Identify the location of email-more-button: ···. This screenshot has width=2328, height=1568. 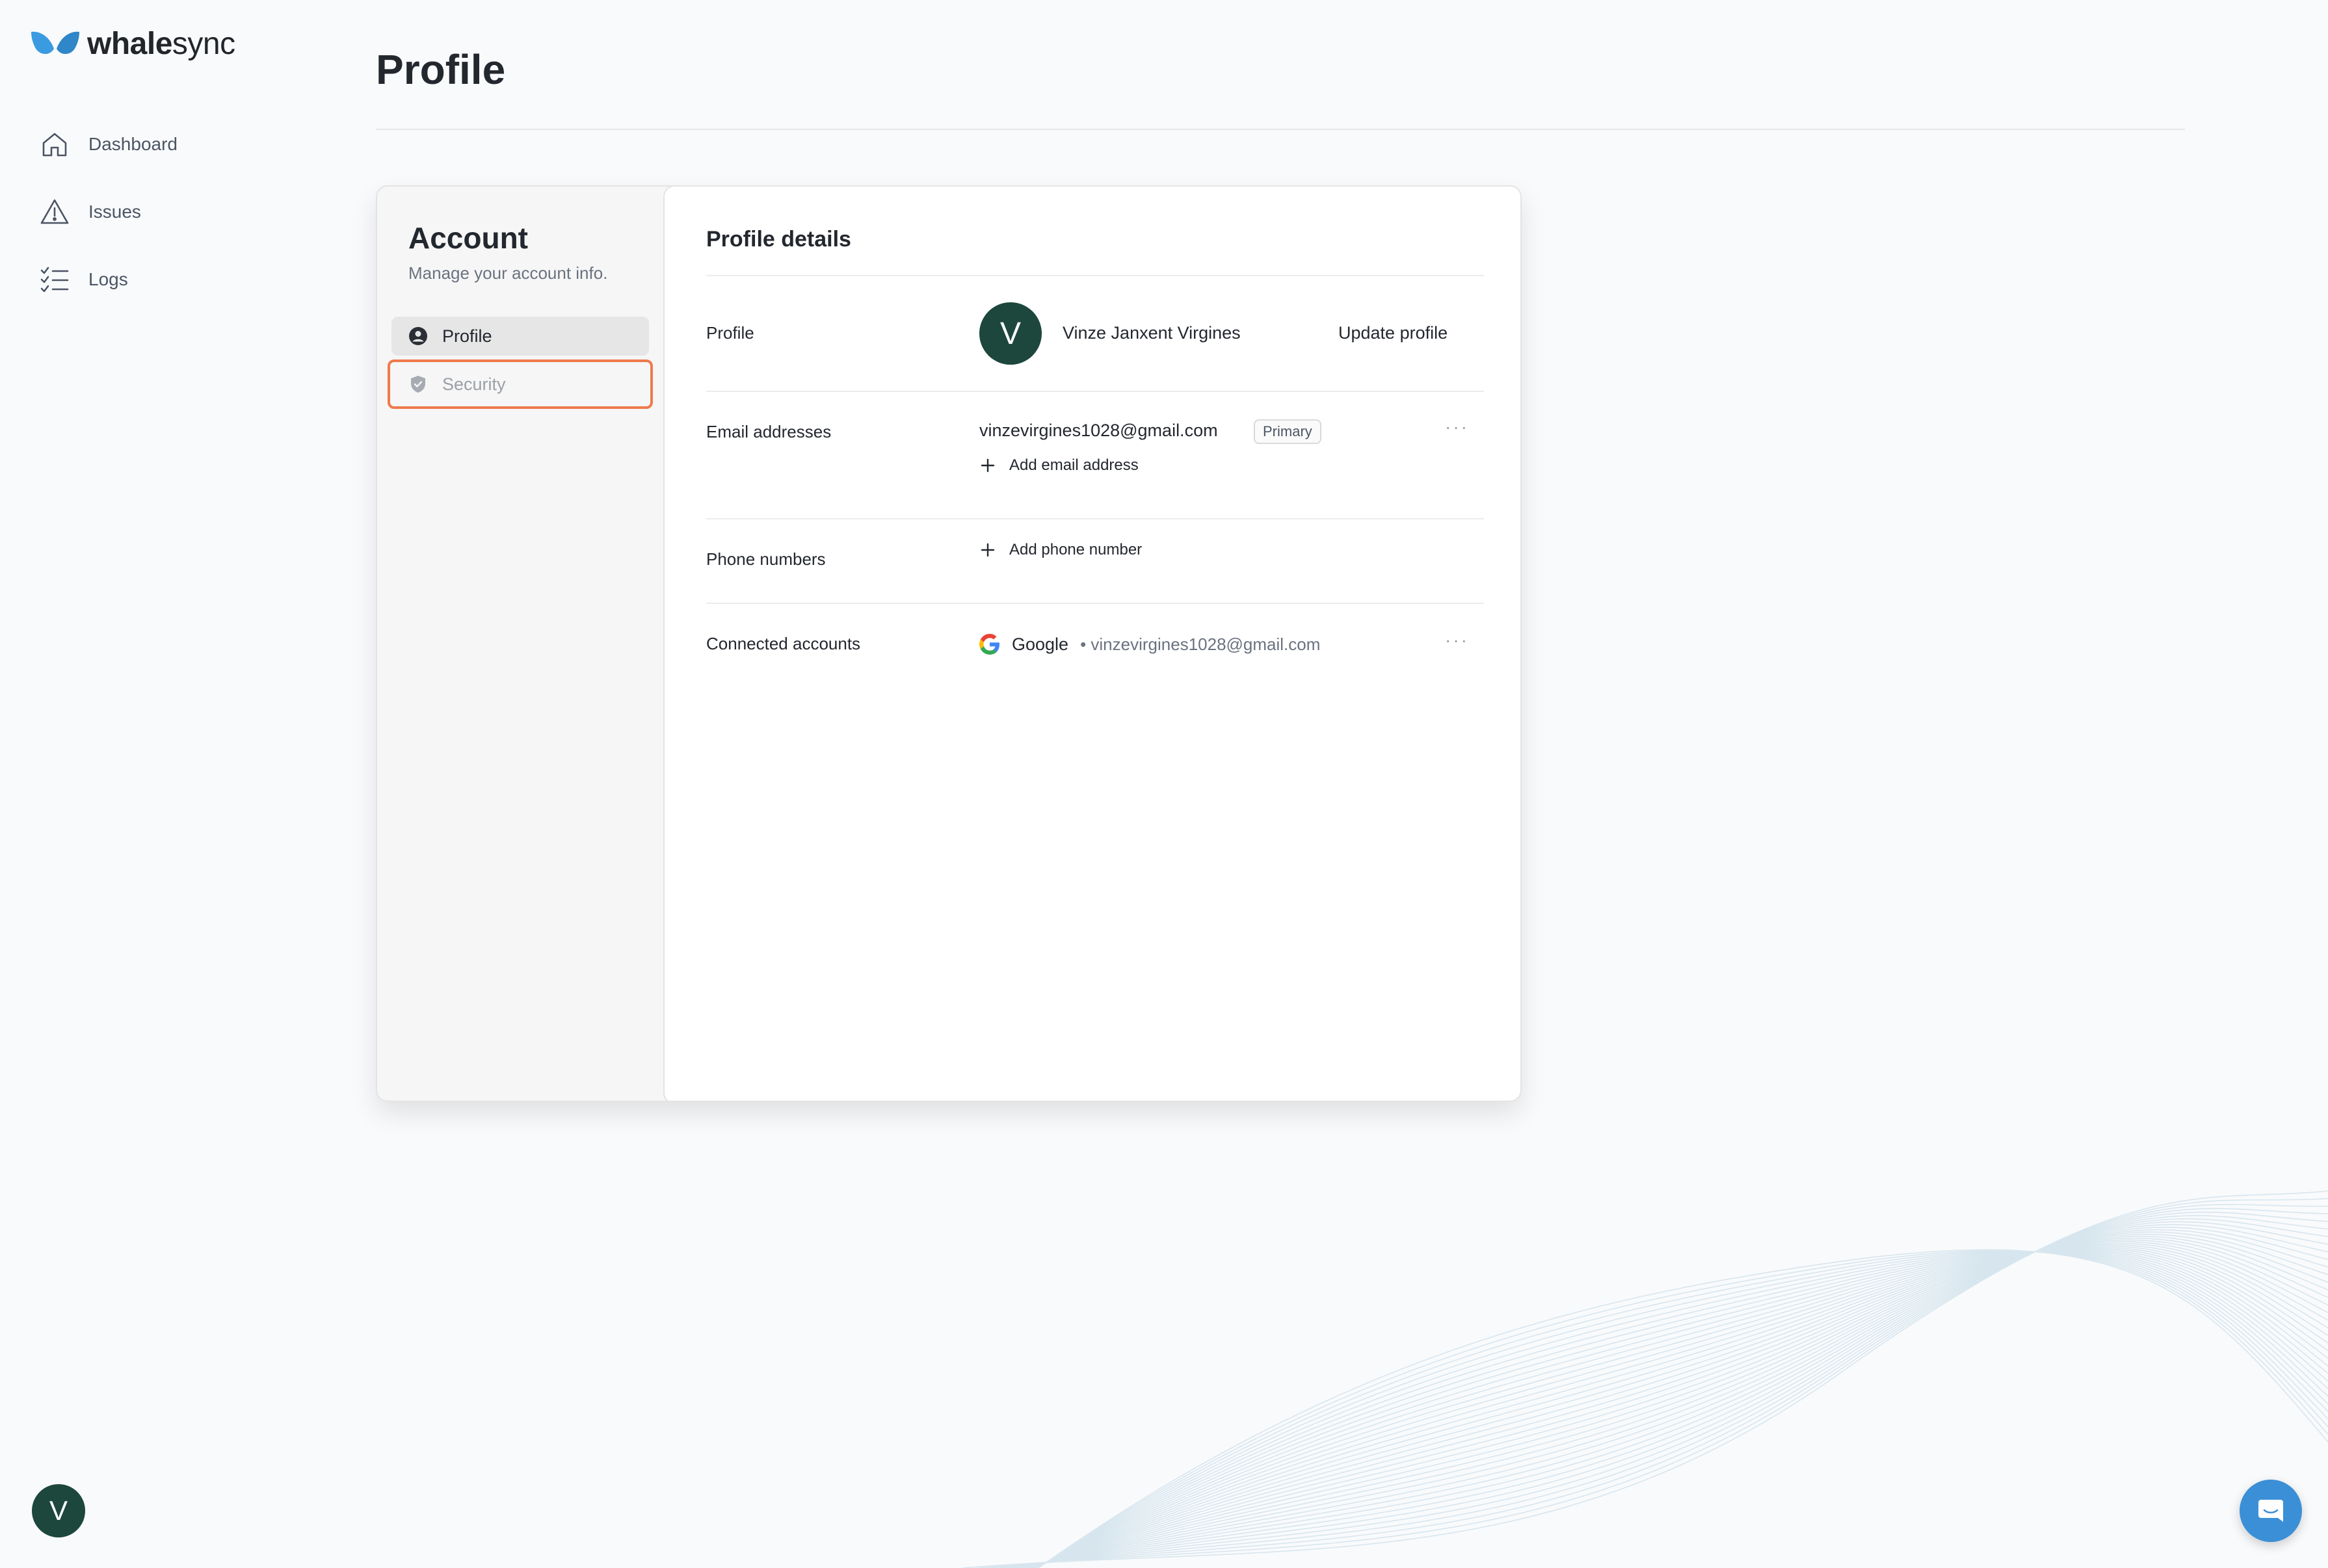
(1457, 427).